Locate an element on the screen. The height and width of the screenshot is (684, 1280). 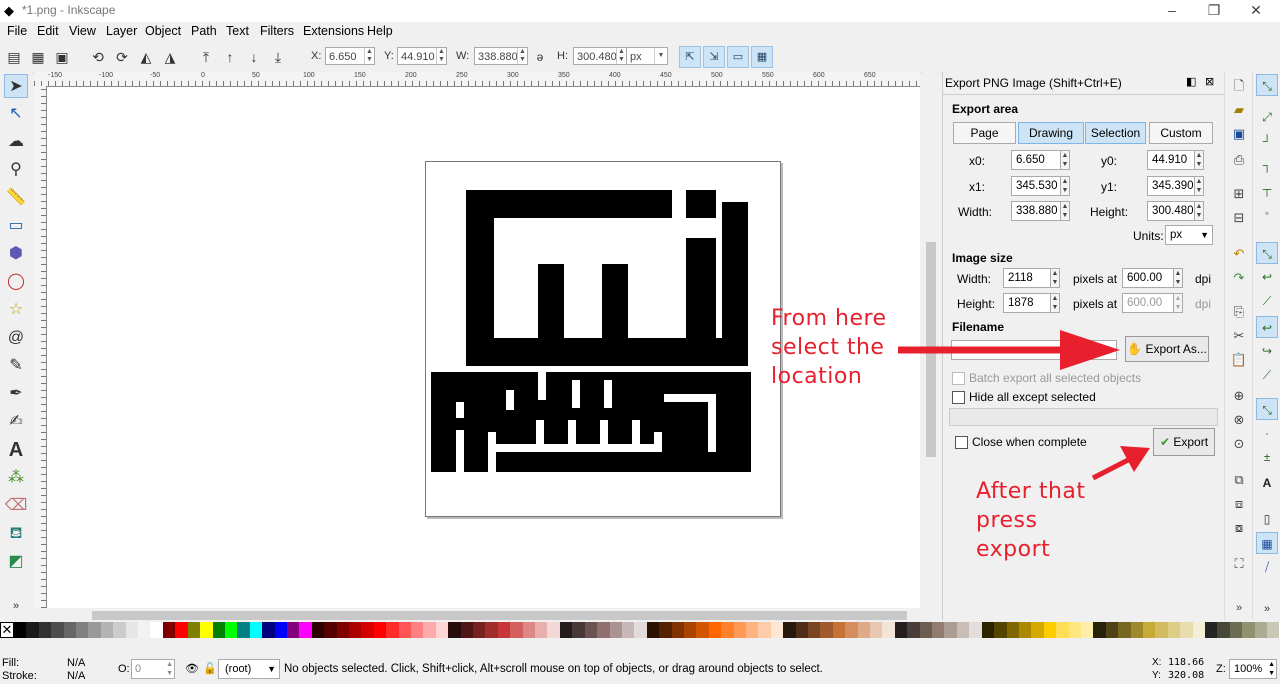
layer-select: (root) ▼ is located at coordinates (249, 669).